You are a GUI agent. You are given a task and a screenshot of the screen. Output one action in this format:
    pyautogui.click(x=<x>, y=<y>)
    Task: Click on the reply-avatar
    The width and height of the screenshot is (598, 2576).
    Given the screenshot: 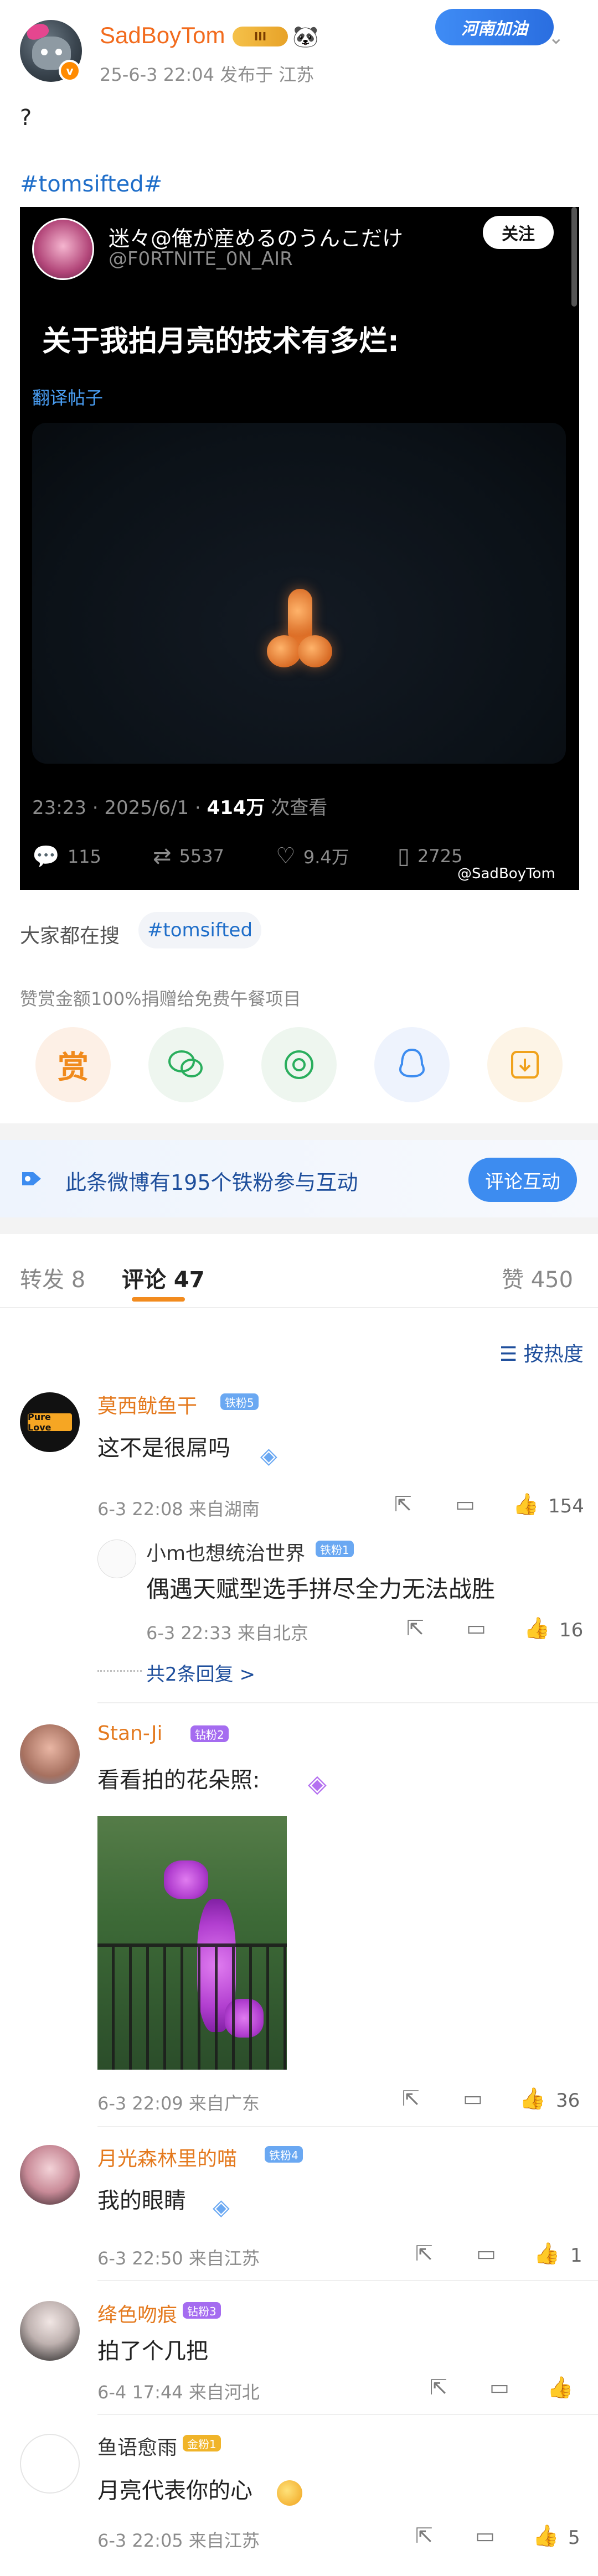 What is the action you would take?
    pyautogui.click(x=116, y=1559)
    